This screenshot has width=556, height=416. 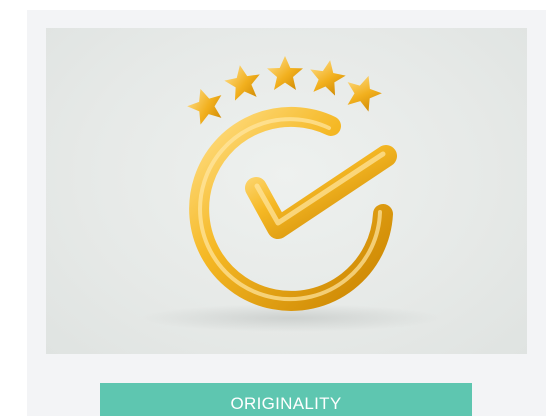 What do you see at coordinates (286, 403) in the screenshot?
I see `card-label: ORIGINALITY` at bounding box center [286, 403].